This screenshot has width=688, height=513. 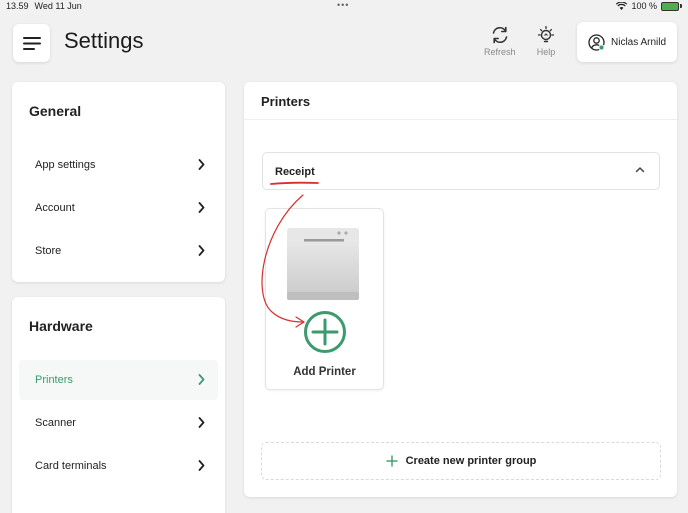 I want to click on user-avatar-icon, so click(x=596, y=42).